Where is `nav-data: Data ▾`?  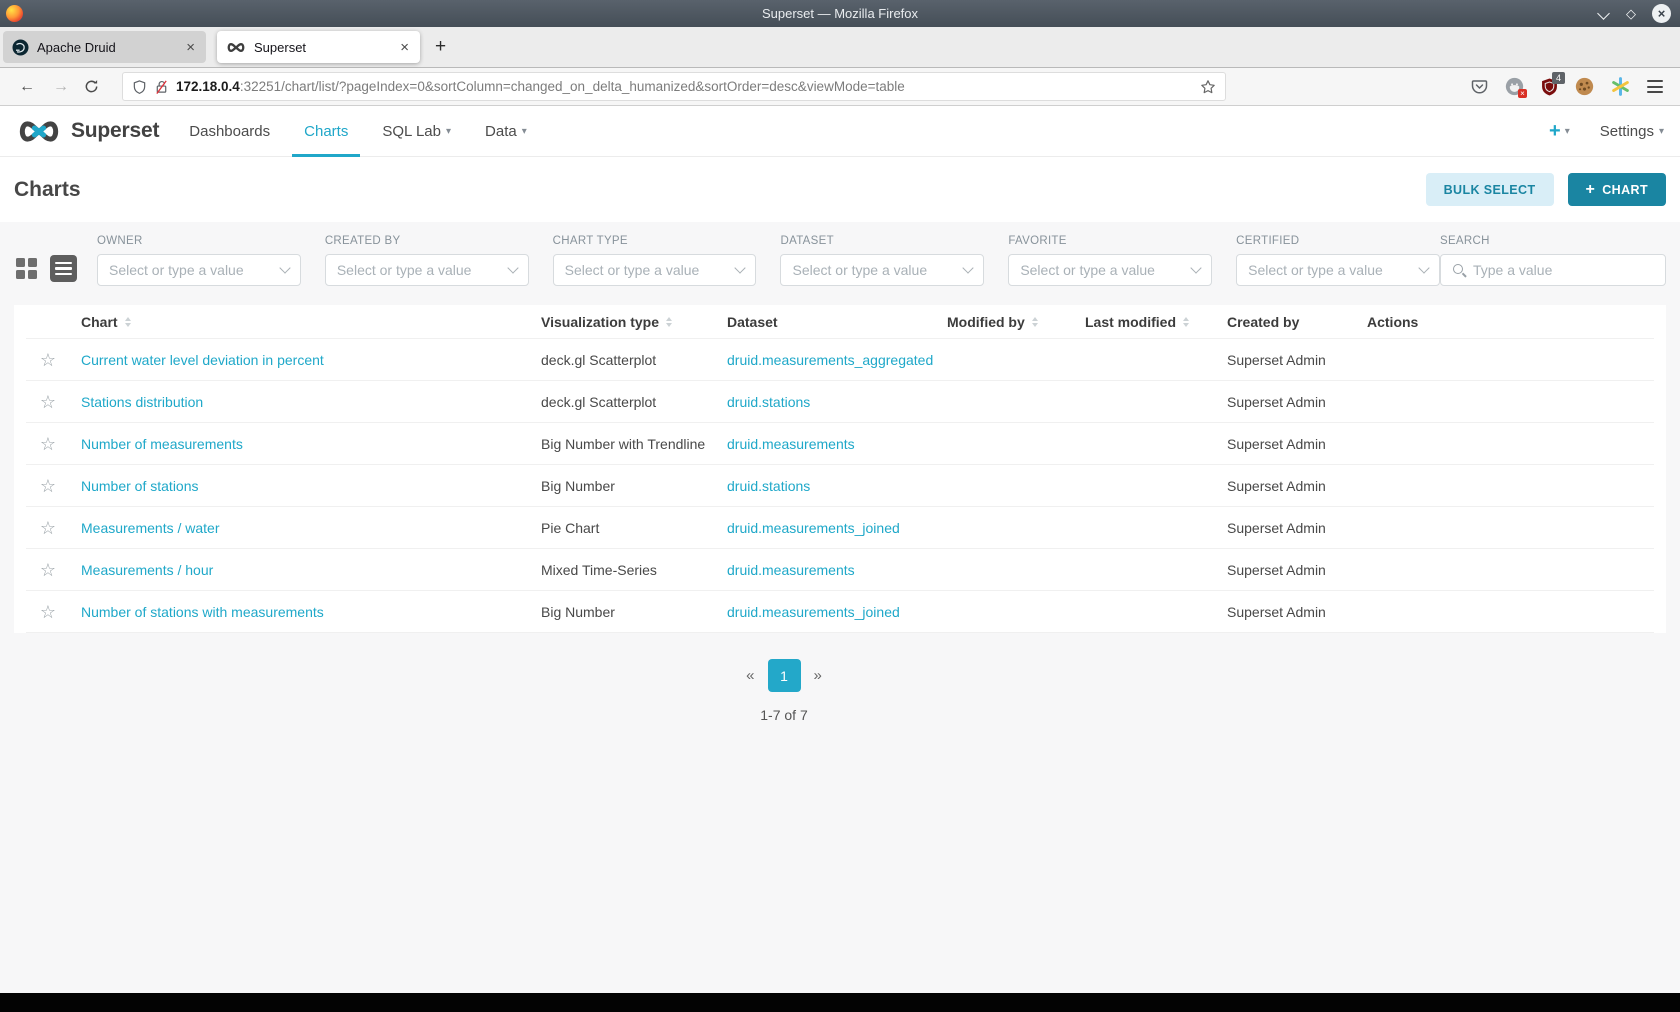 nav-data: Data ▾ is located at coordinates (506, 131).